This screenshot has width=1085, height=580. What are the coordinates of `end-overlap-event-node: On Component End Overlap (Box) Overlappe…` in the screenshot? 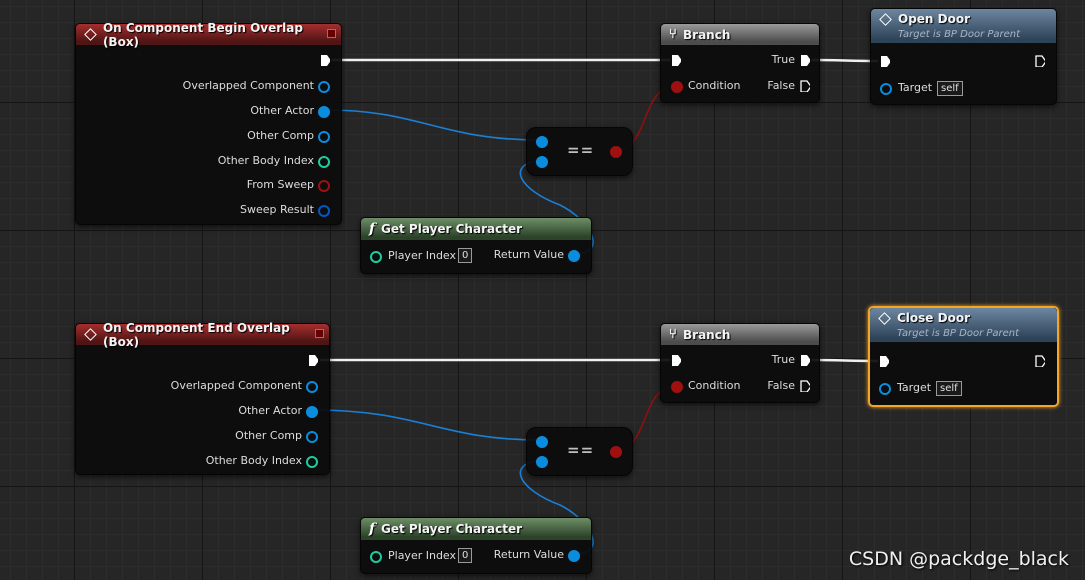 It's located at (202, 398).